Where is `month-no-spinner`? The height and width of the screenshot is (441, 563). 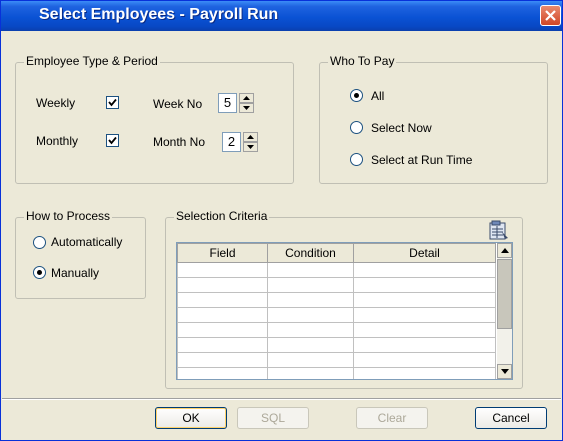
month-no-spinner is located at coordinates (250, 142).